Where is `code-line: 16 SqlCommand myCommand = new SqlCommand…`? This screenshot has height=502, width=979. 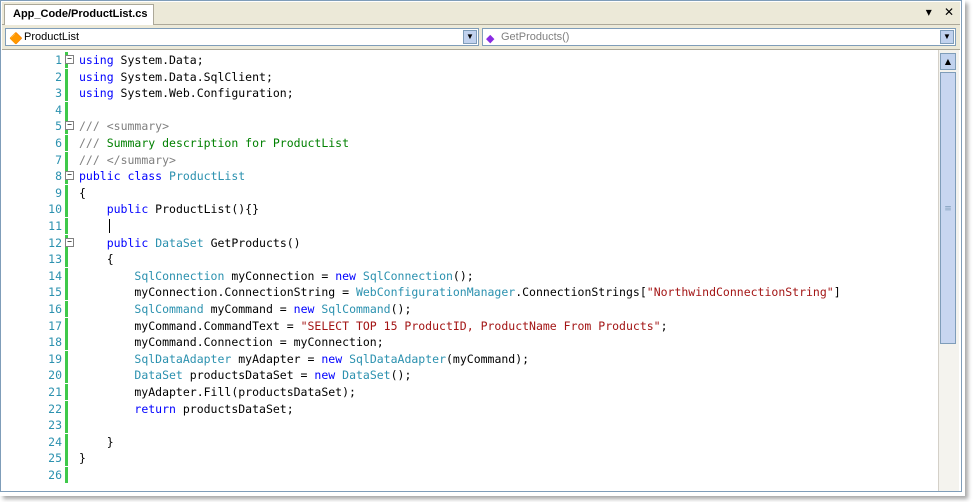
code-line: 16 SqlCommand myCommand = new SqlCommand… is located at coordinates (470, 309).